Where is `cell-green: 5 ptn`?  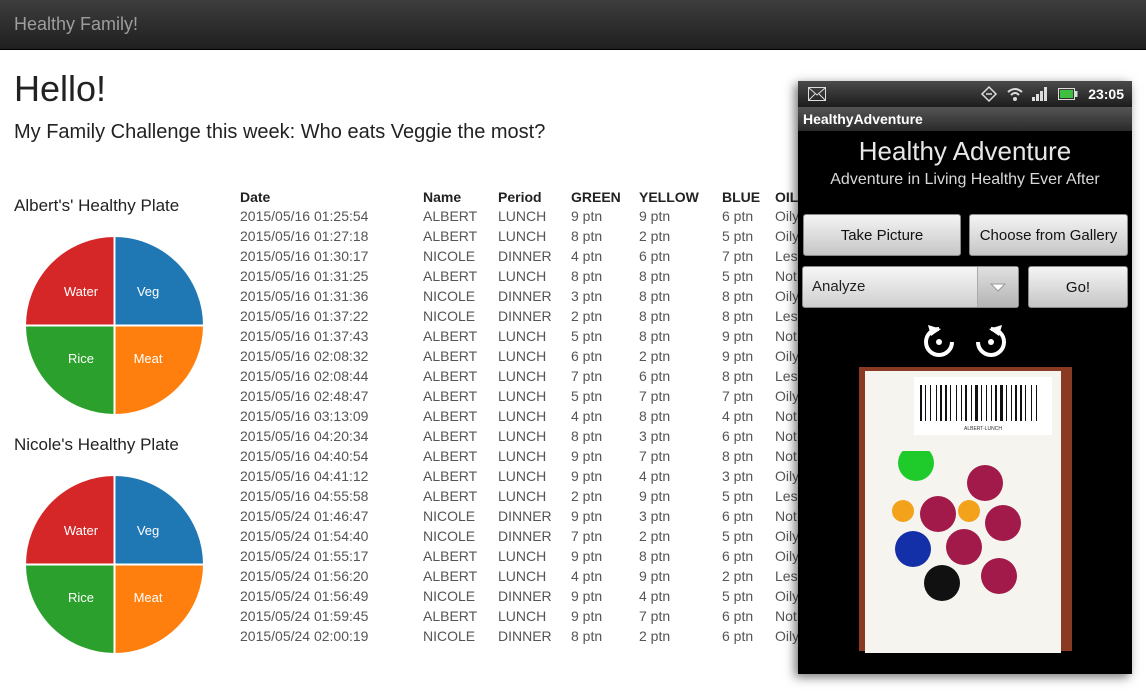 cell-green: 5 ptn is located at coordinates (587, 396).